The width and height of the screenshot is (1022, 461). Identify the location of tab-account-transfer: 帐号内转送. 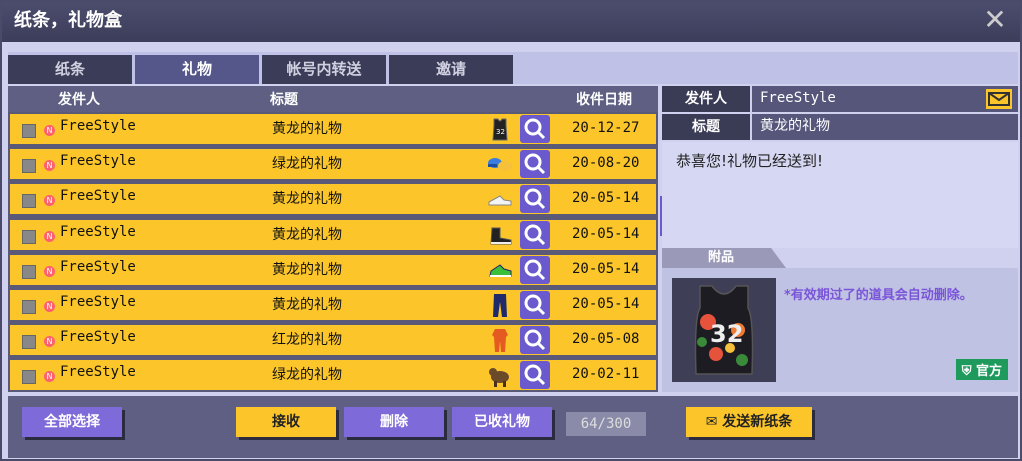
(324, 69).